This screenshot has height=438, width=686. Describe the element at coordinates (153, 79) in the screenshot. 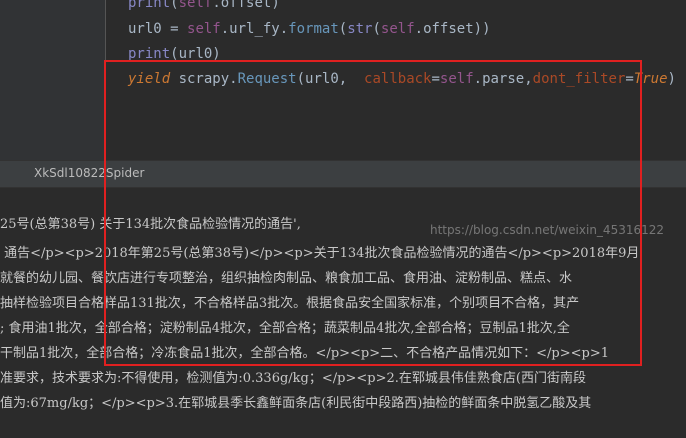

I see `code-token: yield` at that location.